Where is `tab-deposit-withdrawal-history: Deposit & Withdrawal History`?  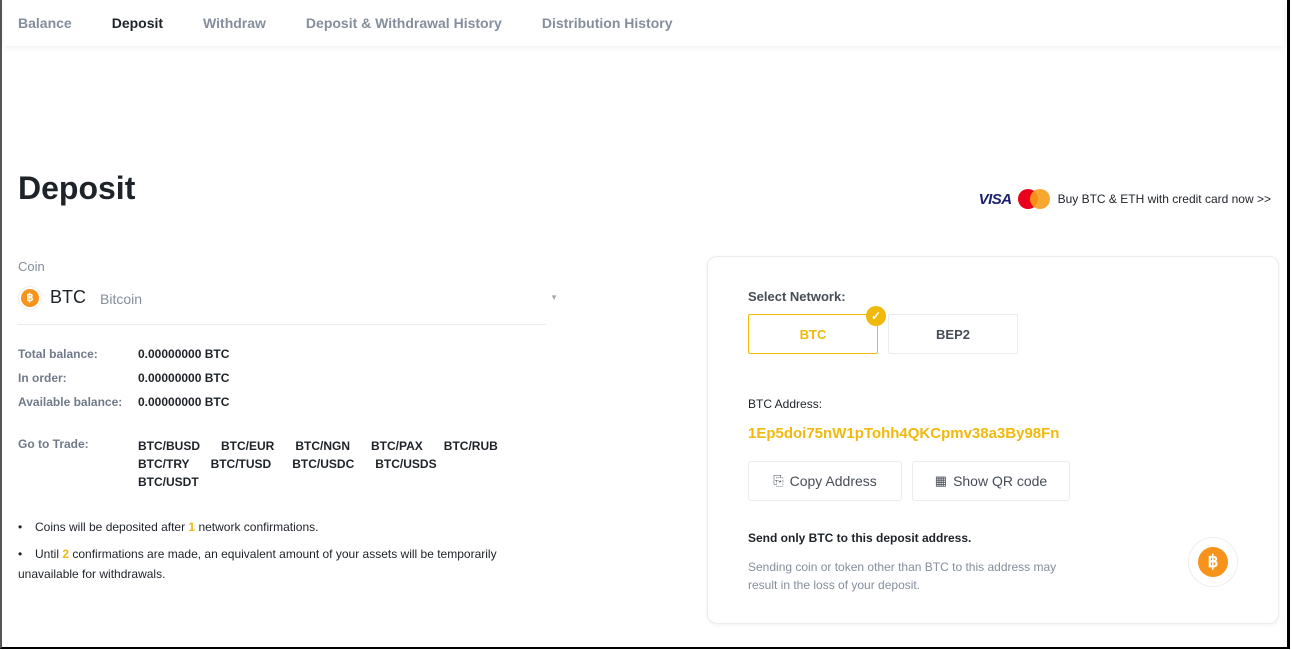 tab-deposit-withdrawal-history: Deposit & Withdrawal History is located at coordinates (404, 23).